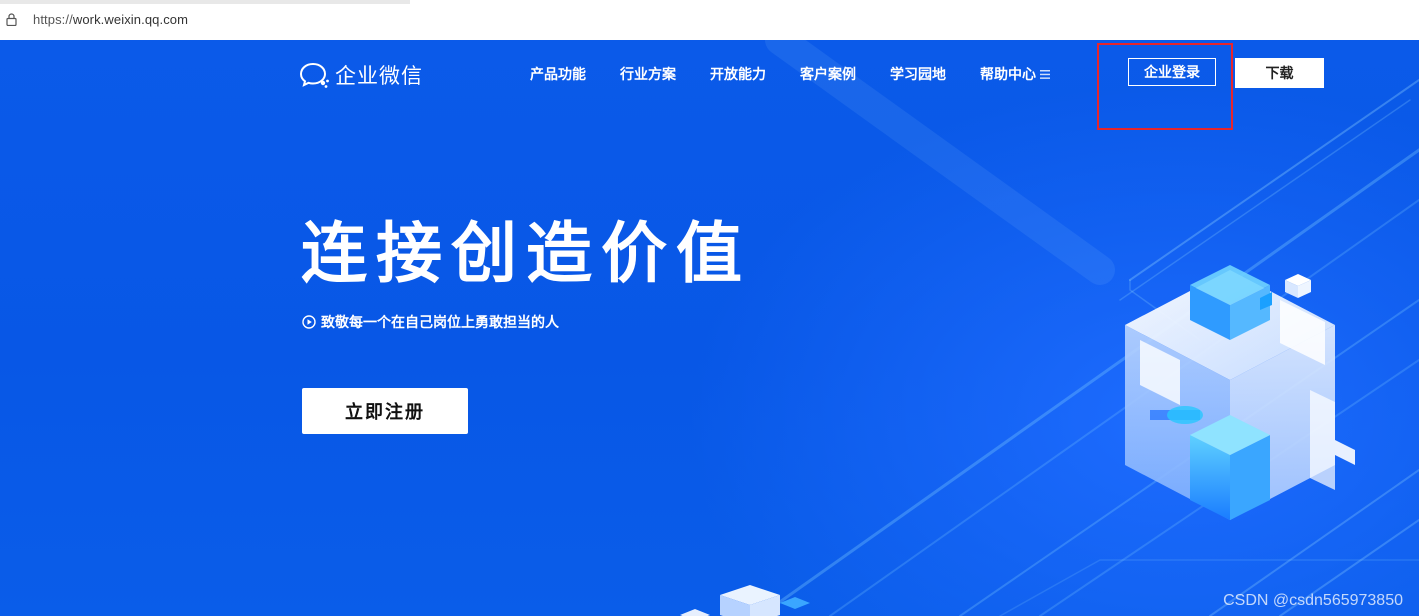 This screenshot has height=616, width=1419. What do you see at coordinates (309, 322) in the screenshot?
I see `play-circle-icon` at bounding box center [309, 322].